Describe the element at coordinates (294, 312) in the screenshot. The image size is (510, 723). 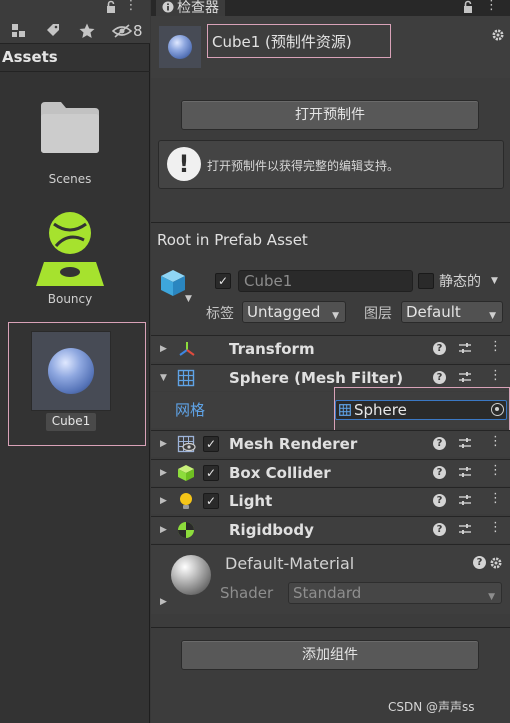
I see `tag-dropdown: Untagged ▼` at that location.